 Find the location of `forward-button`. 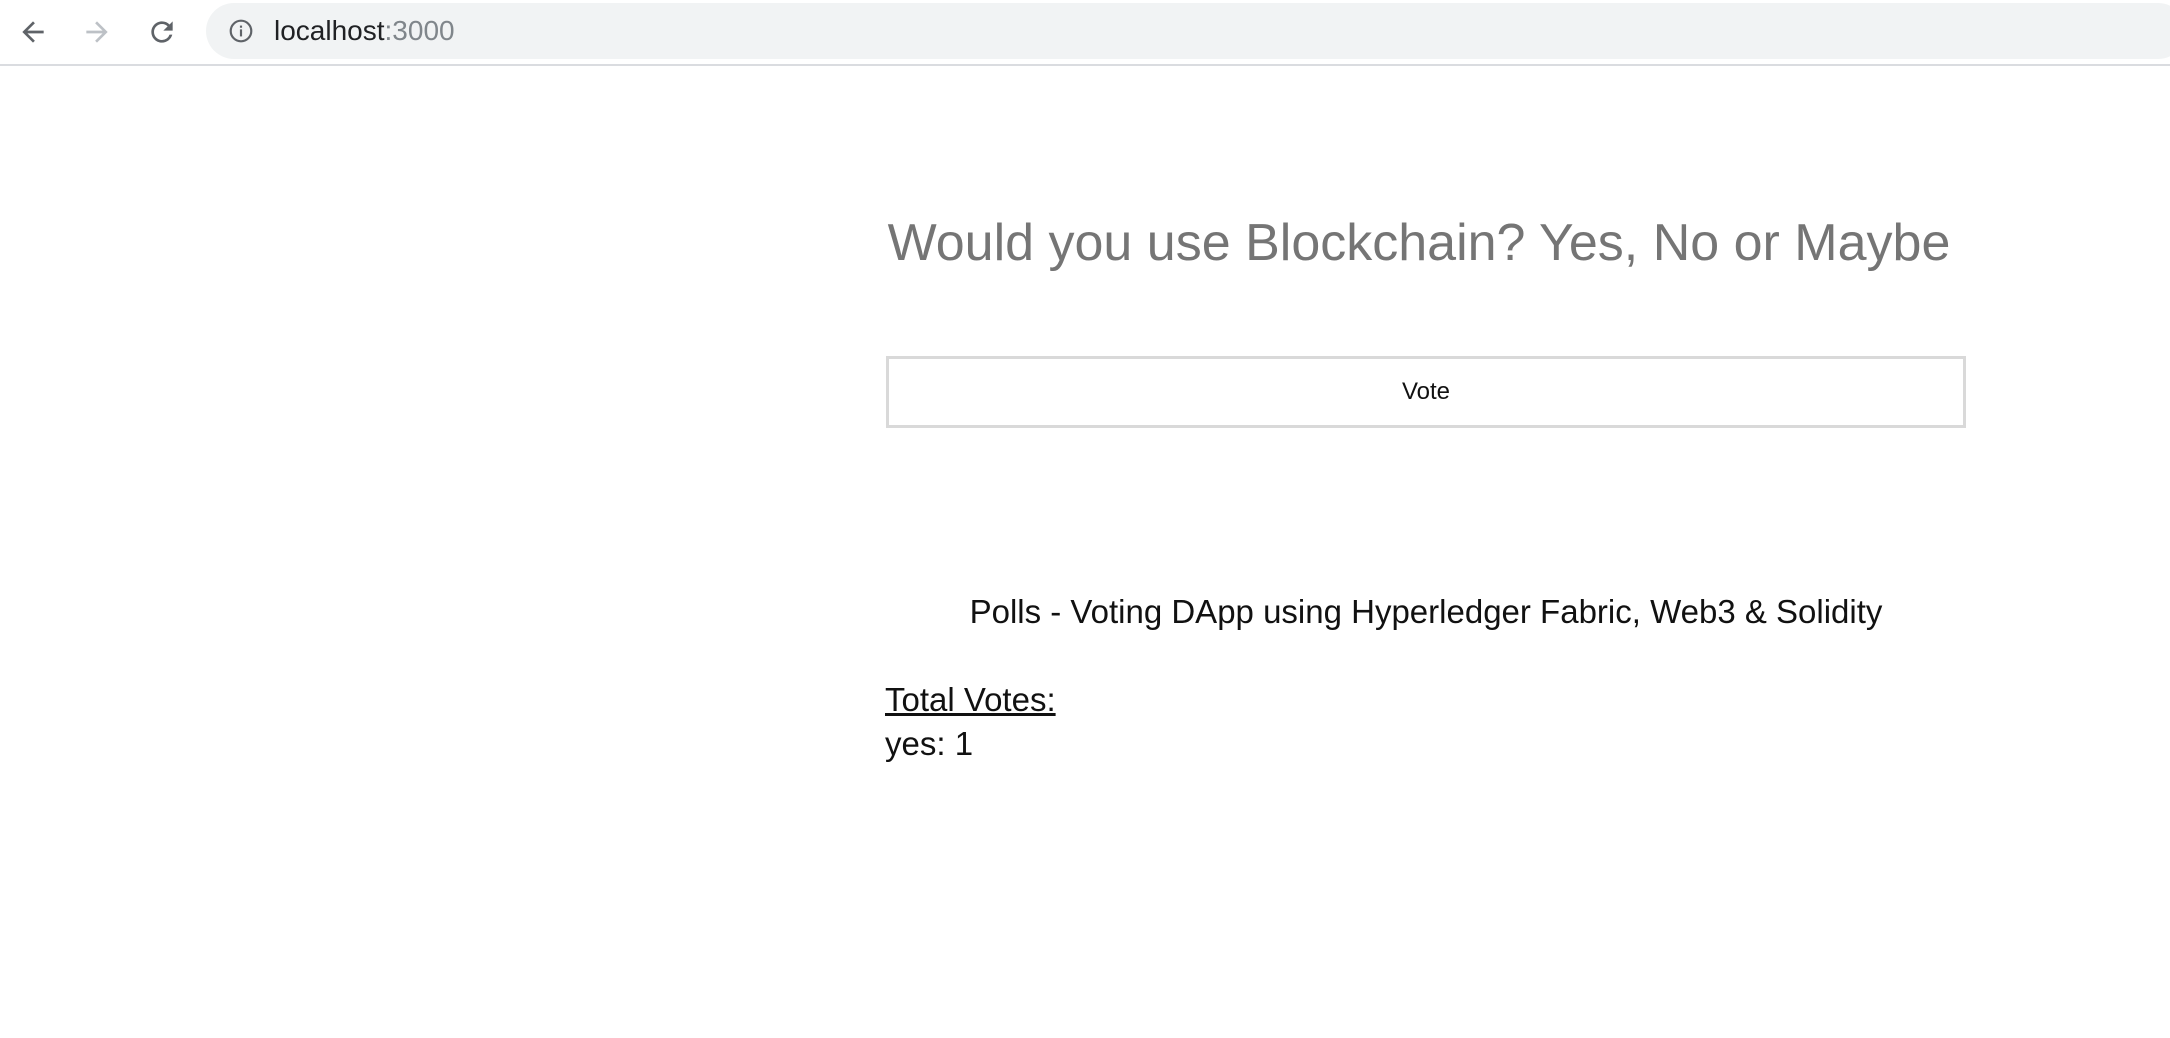

forward-button is located at coordinates (97, 32).